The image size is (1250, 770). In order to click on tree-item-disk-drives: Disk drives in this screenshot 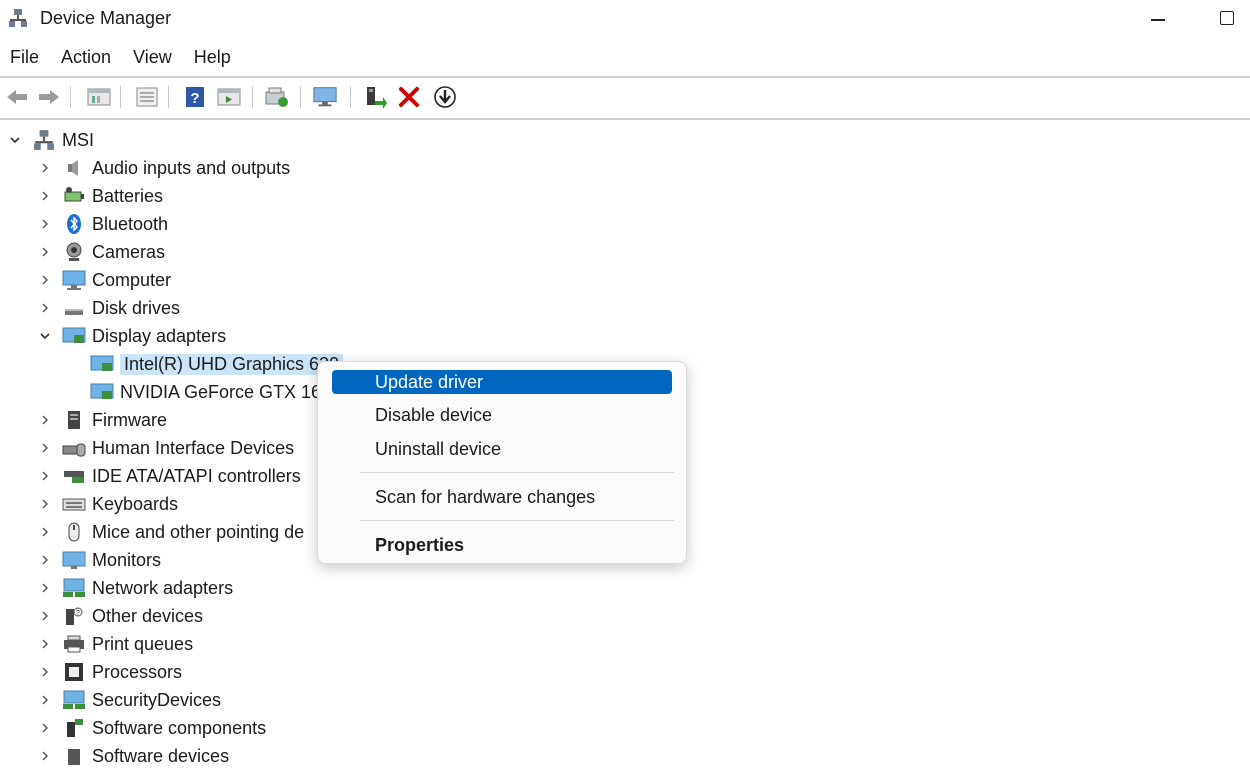, I will do `click(109, 308)`.